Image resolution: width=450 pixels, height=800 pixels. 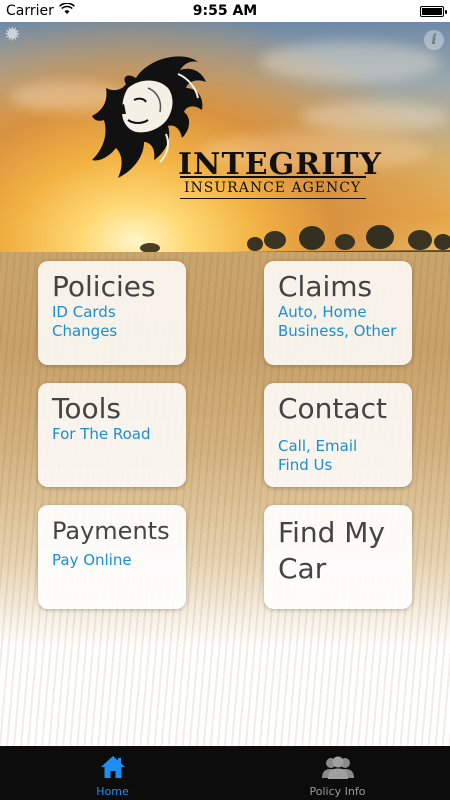 I want to click on policies-title: Policies, so click(x=104, y=286).